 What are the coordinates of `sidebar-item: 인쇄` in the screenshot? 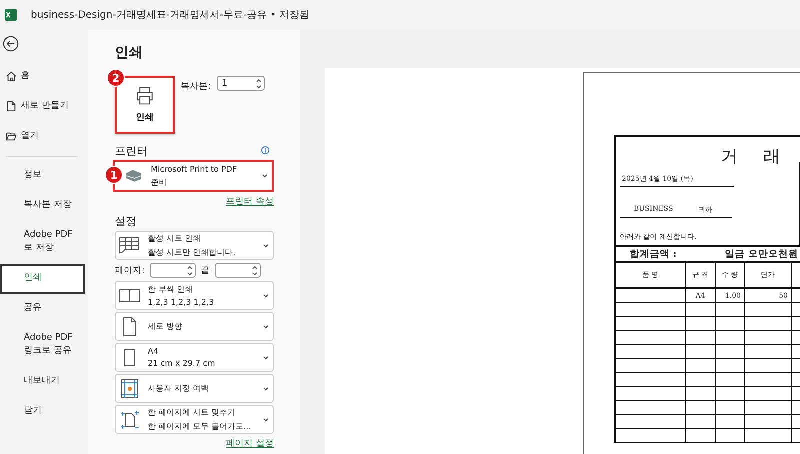 It's located at (42, 279).